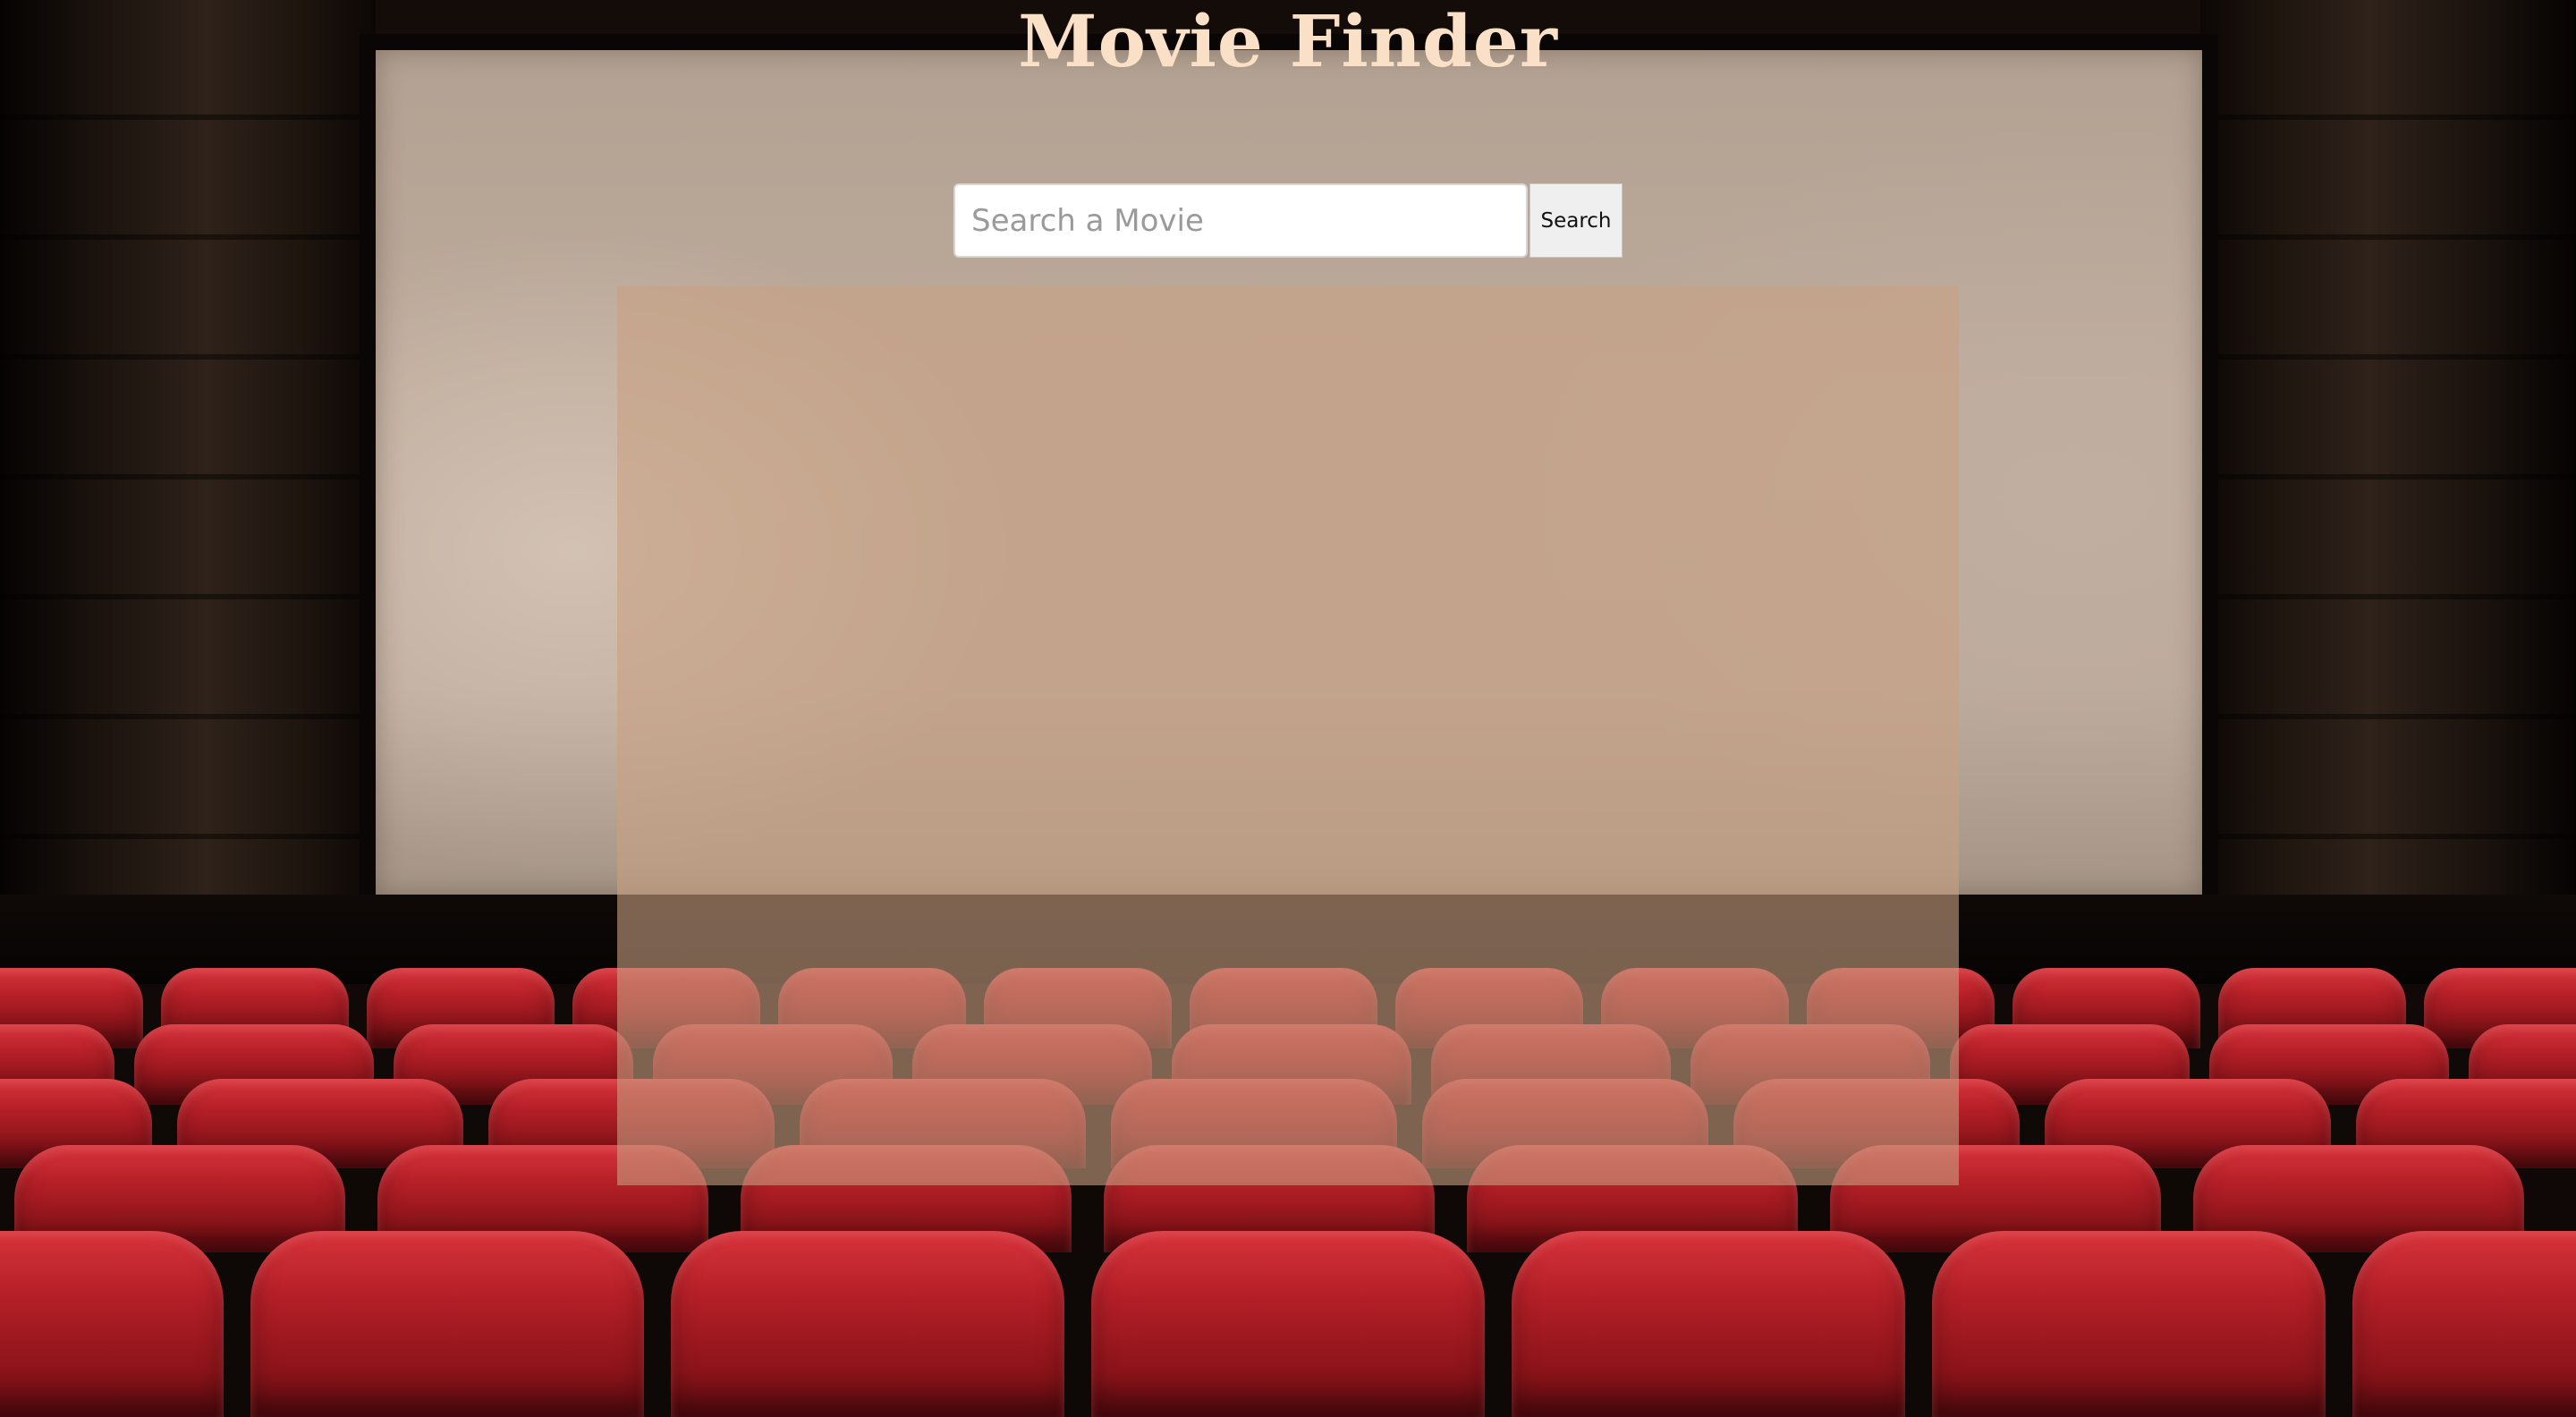 The width and height of the screenshot is (2576, 1417). I want to click on right-wall, so click(2388, 474).